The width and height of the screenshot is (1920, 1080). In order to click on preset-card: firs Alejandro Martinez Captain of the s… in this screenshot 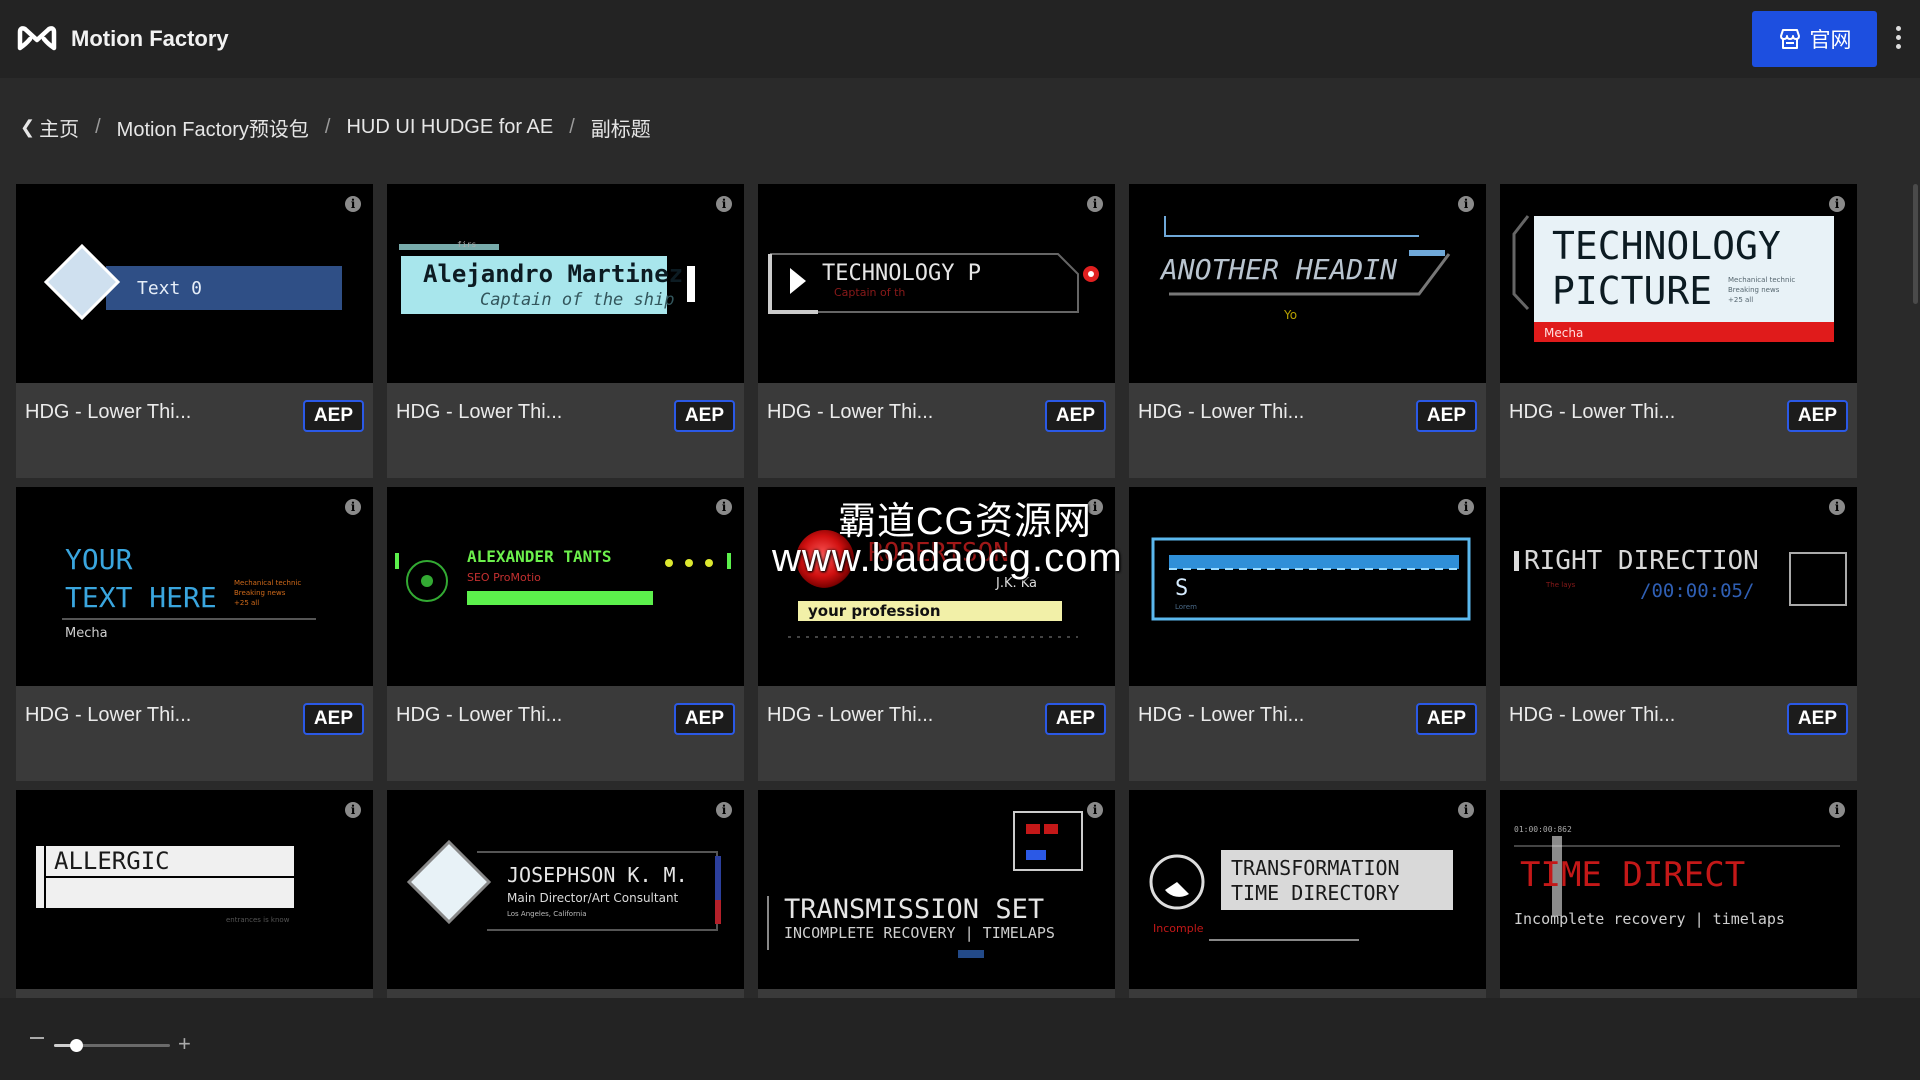, I will do `click(565, 331)`.